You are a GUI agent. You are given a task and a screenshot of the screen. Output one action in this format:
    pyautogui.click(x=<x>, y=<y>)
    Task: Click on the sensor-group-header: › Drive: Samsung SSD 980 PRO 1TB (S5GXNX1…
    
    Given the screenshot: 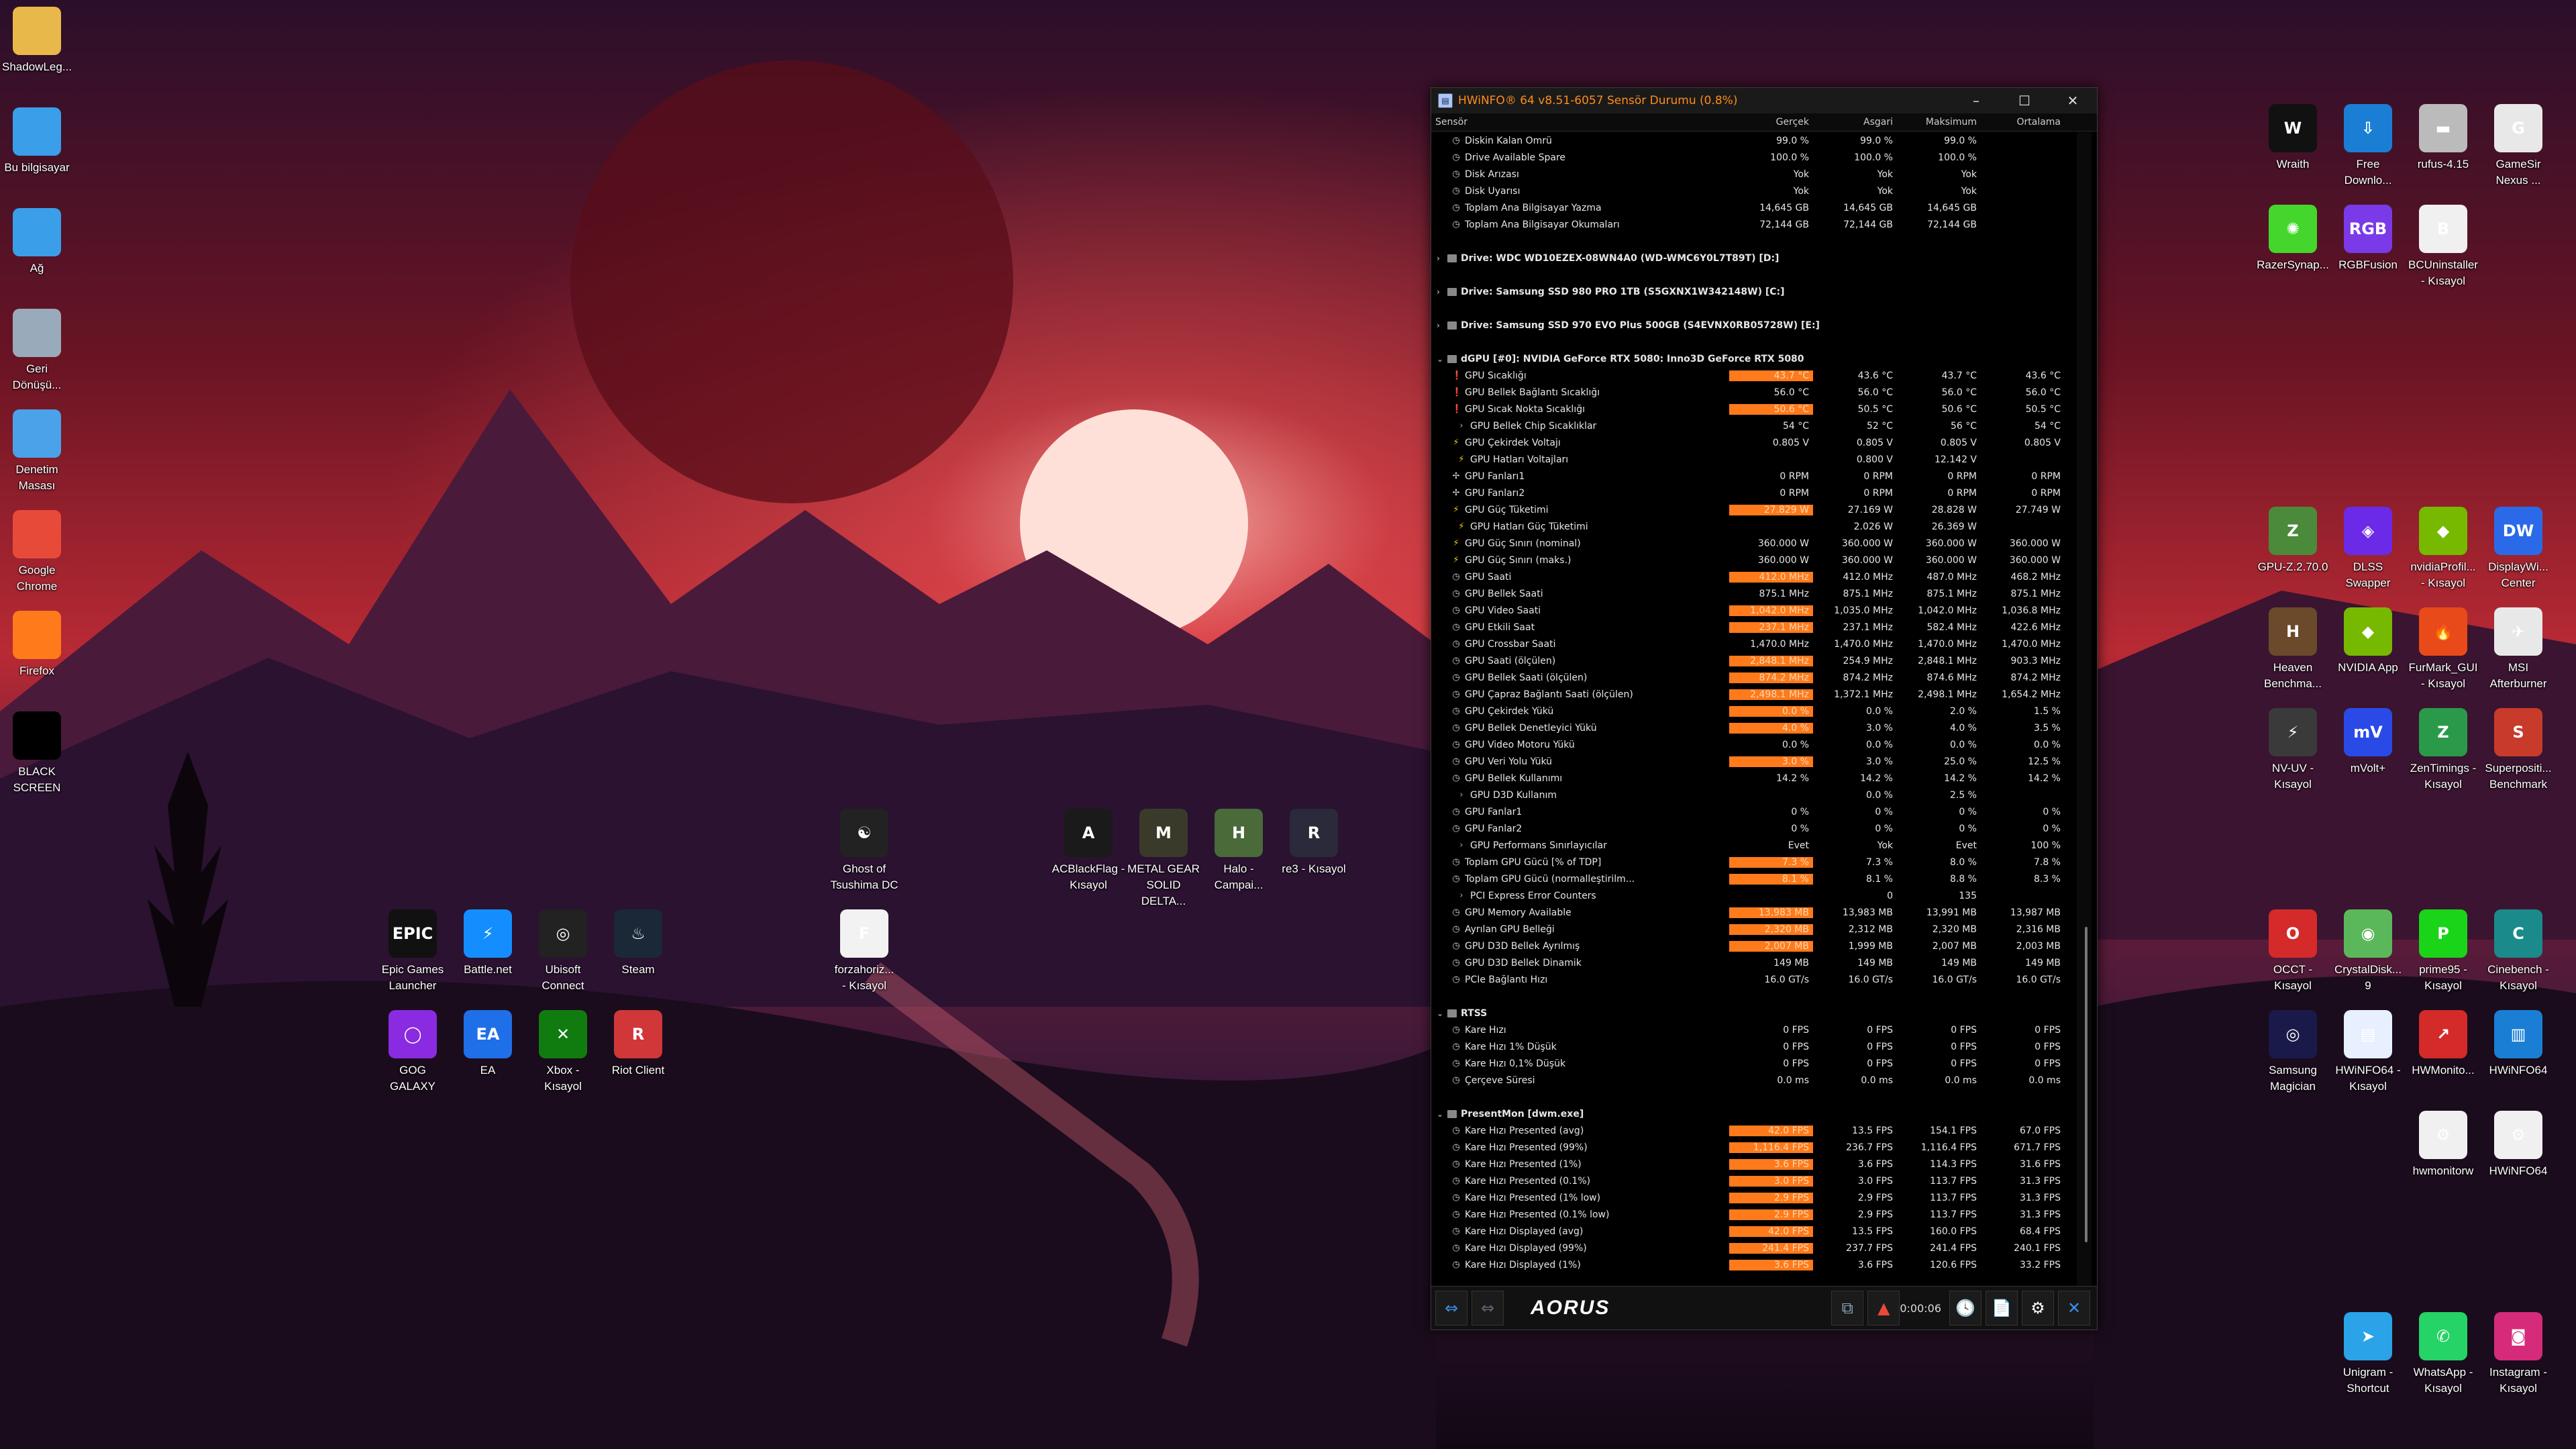 What is the action you would take?
    pyautogui.click(x=1753, y=291)
    